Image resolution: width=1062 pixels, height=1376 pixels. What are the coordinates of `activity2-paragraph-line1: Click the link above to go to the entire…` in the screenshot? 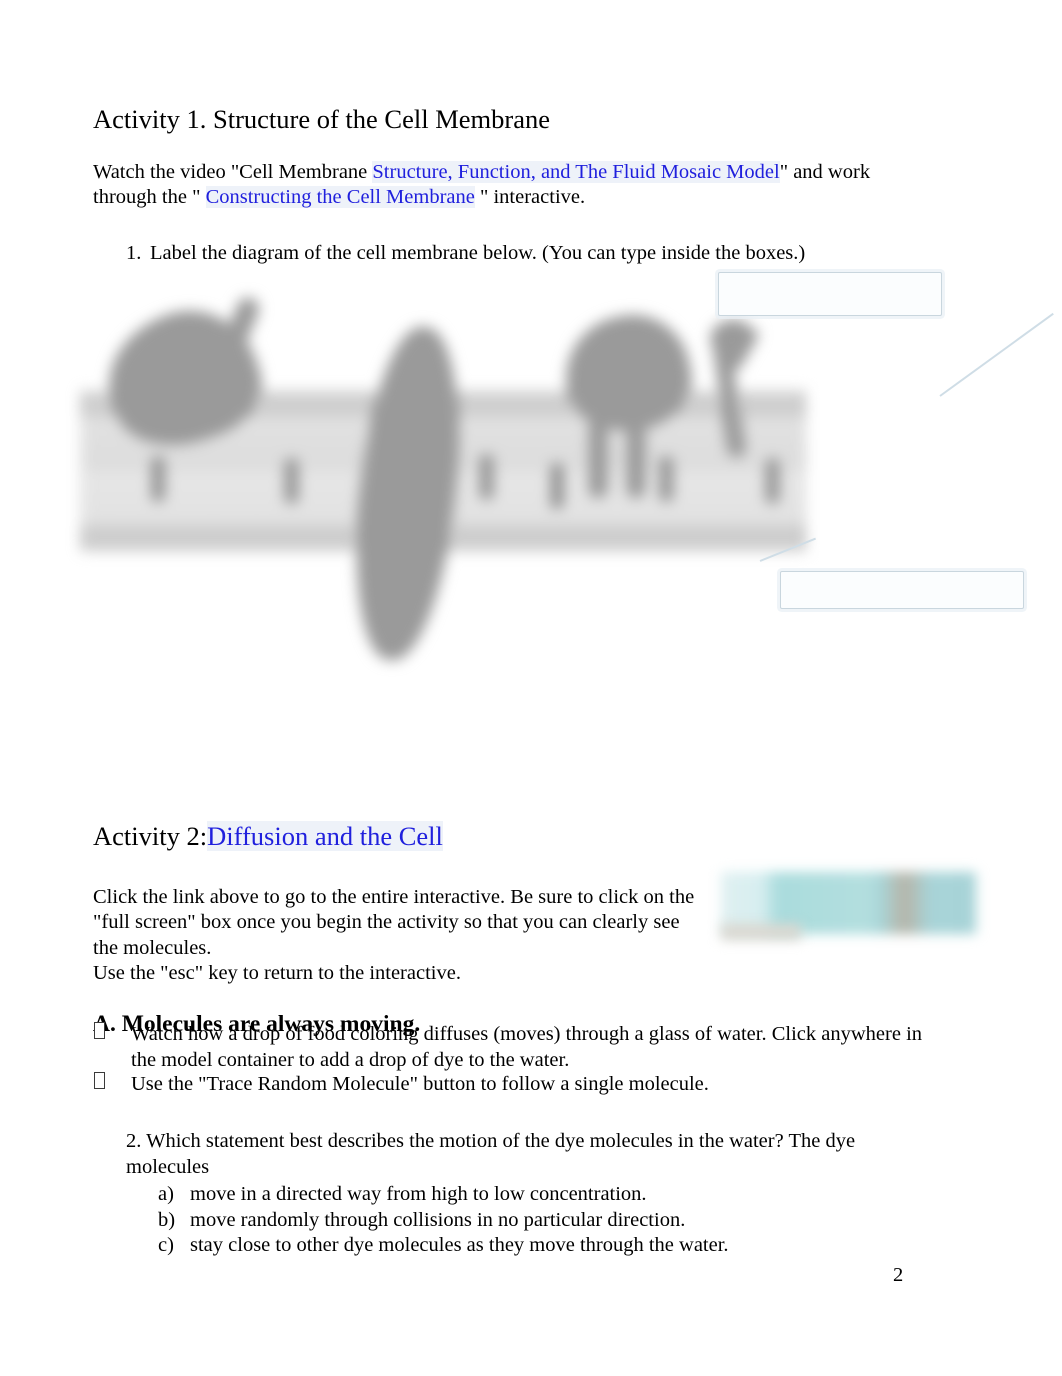 It's located at (378, 896).